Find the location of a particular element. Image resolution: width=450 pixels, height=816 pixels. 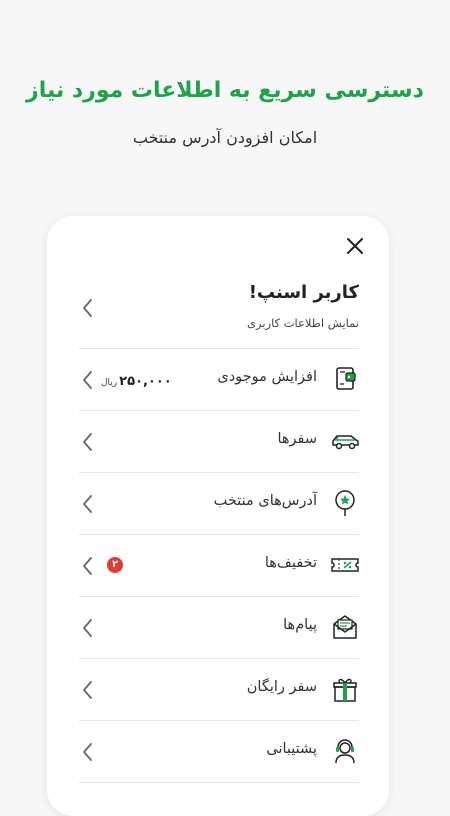

menu-item-label: سفر رایگان is located at coordinates (281, 687).